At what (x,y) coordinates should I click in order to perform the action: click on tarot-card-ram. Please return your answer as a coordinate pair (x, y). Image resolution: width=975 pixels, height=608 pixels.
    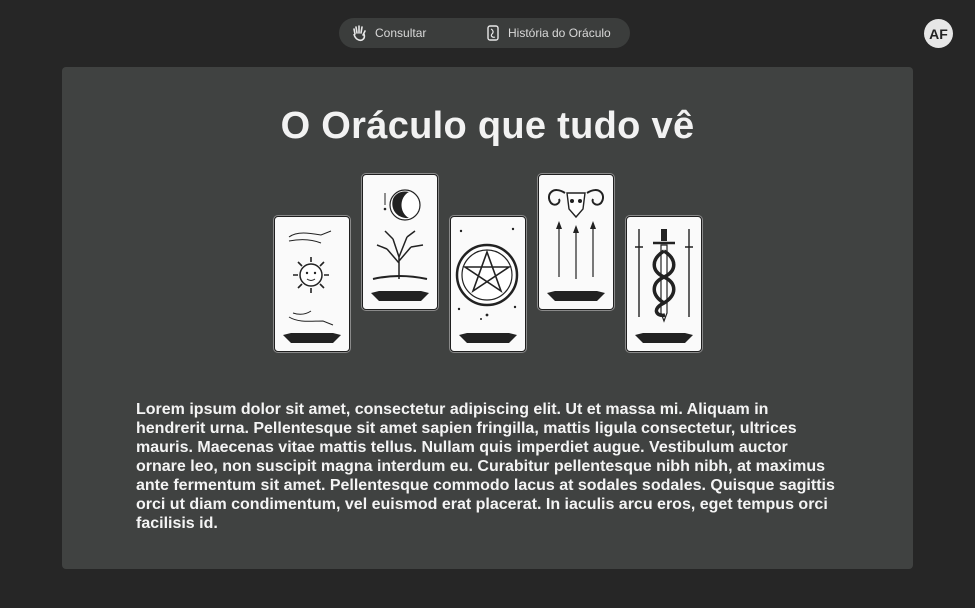
    Looking at the image, I should click on (576, 242).